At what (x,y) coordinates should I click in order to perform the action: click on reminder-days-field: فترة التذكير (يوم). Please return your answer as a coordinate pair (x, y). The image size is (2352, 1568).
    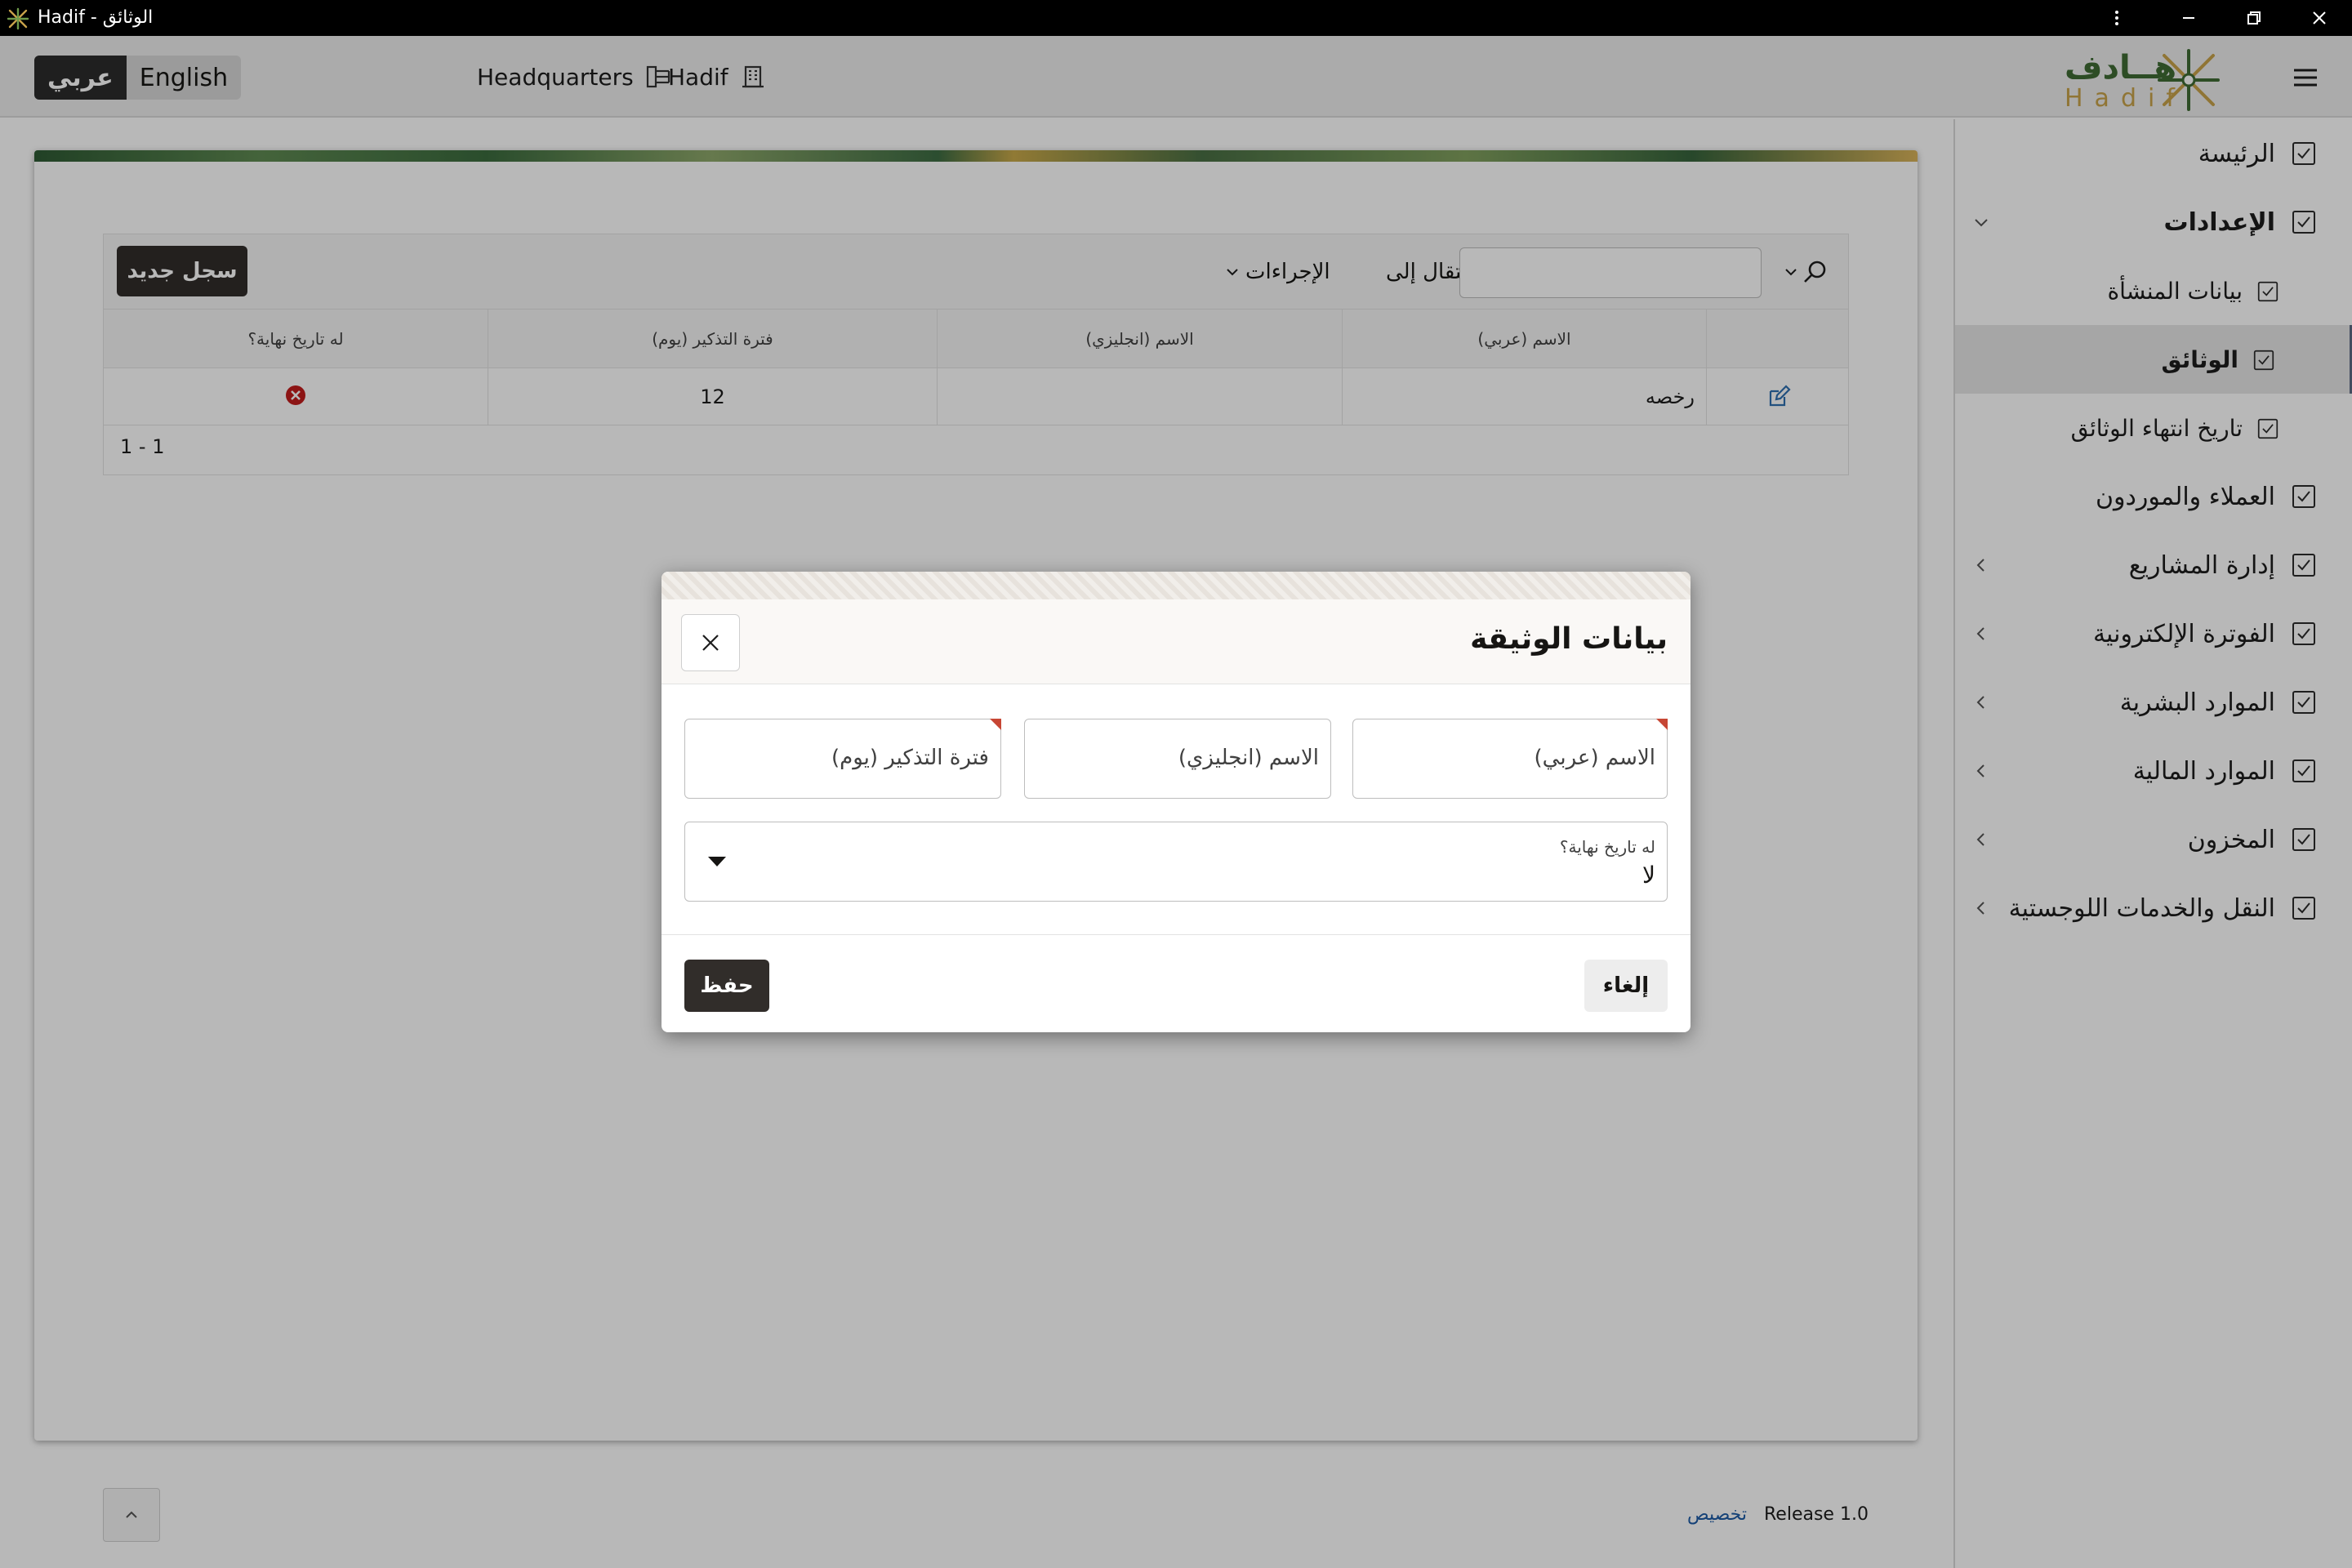
    Looking at the image, I should click on (842, 759).